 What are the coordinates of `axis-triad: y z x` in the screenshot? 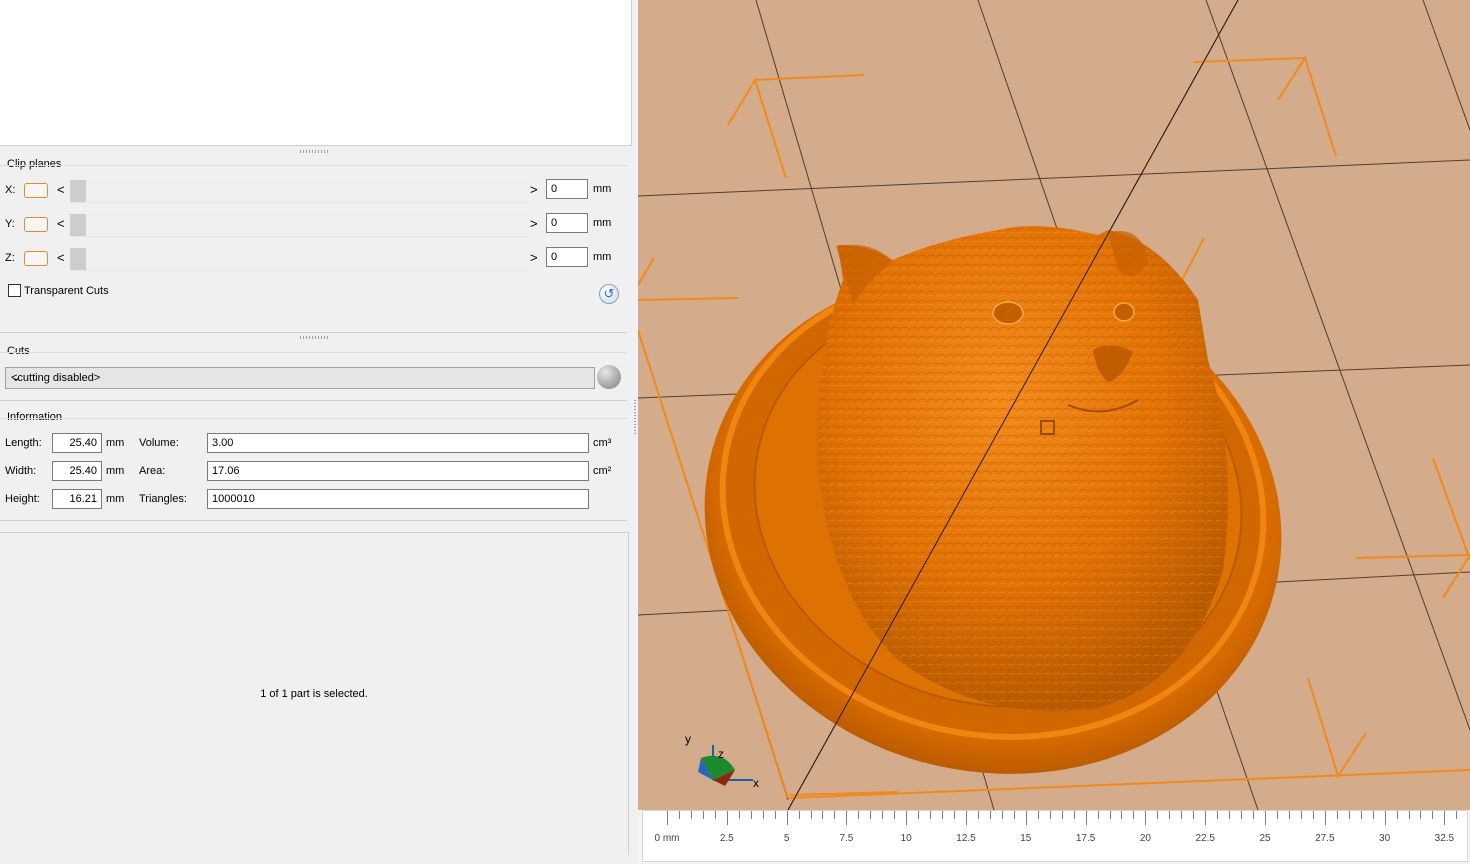 It's located at (722, 761).